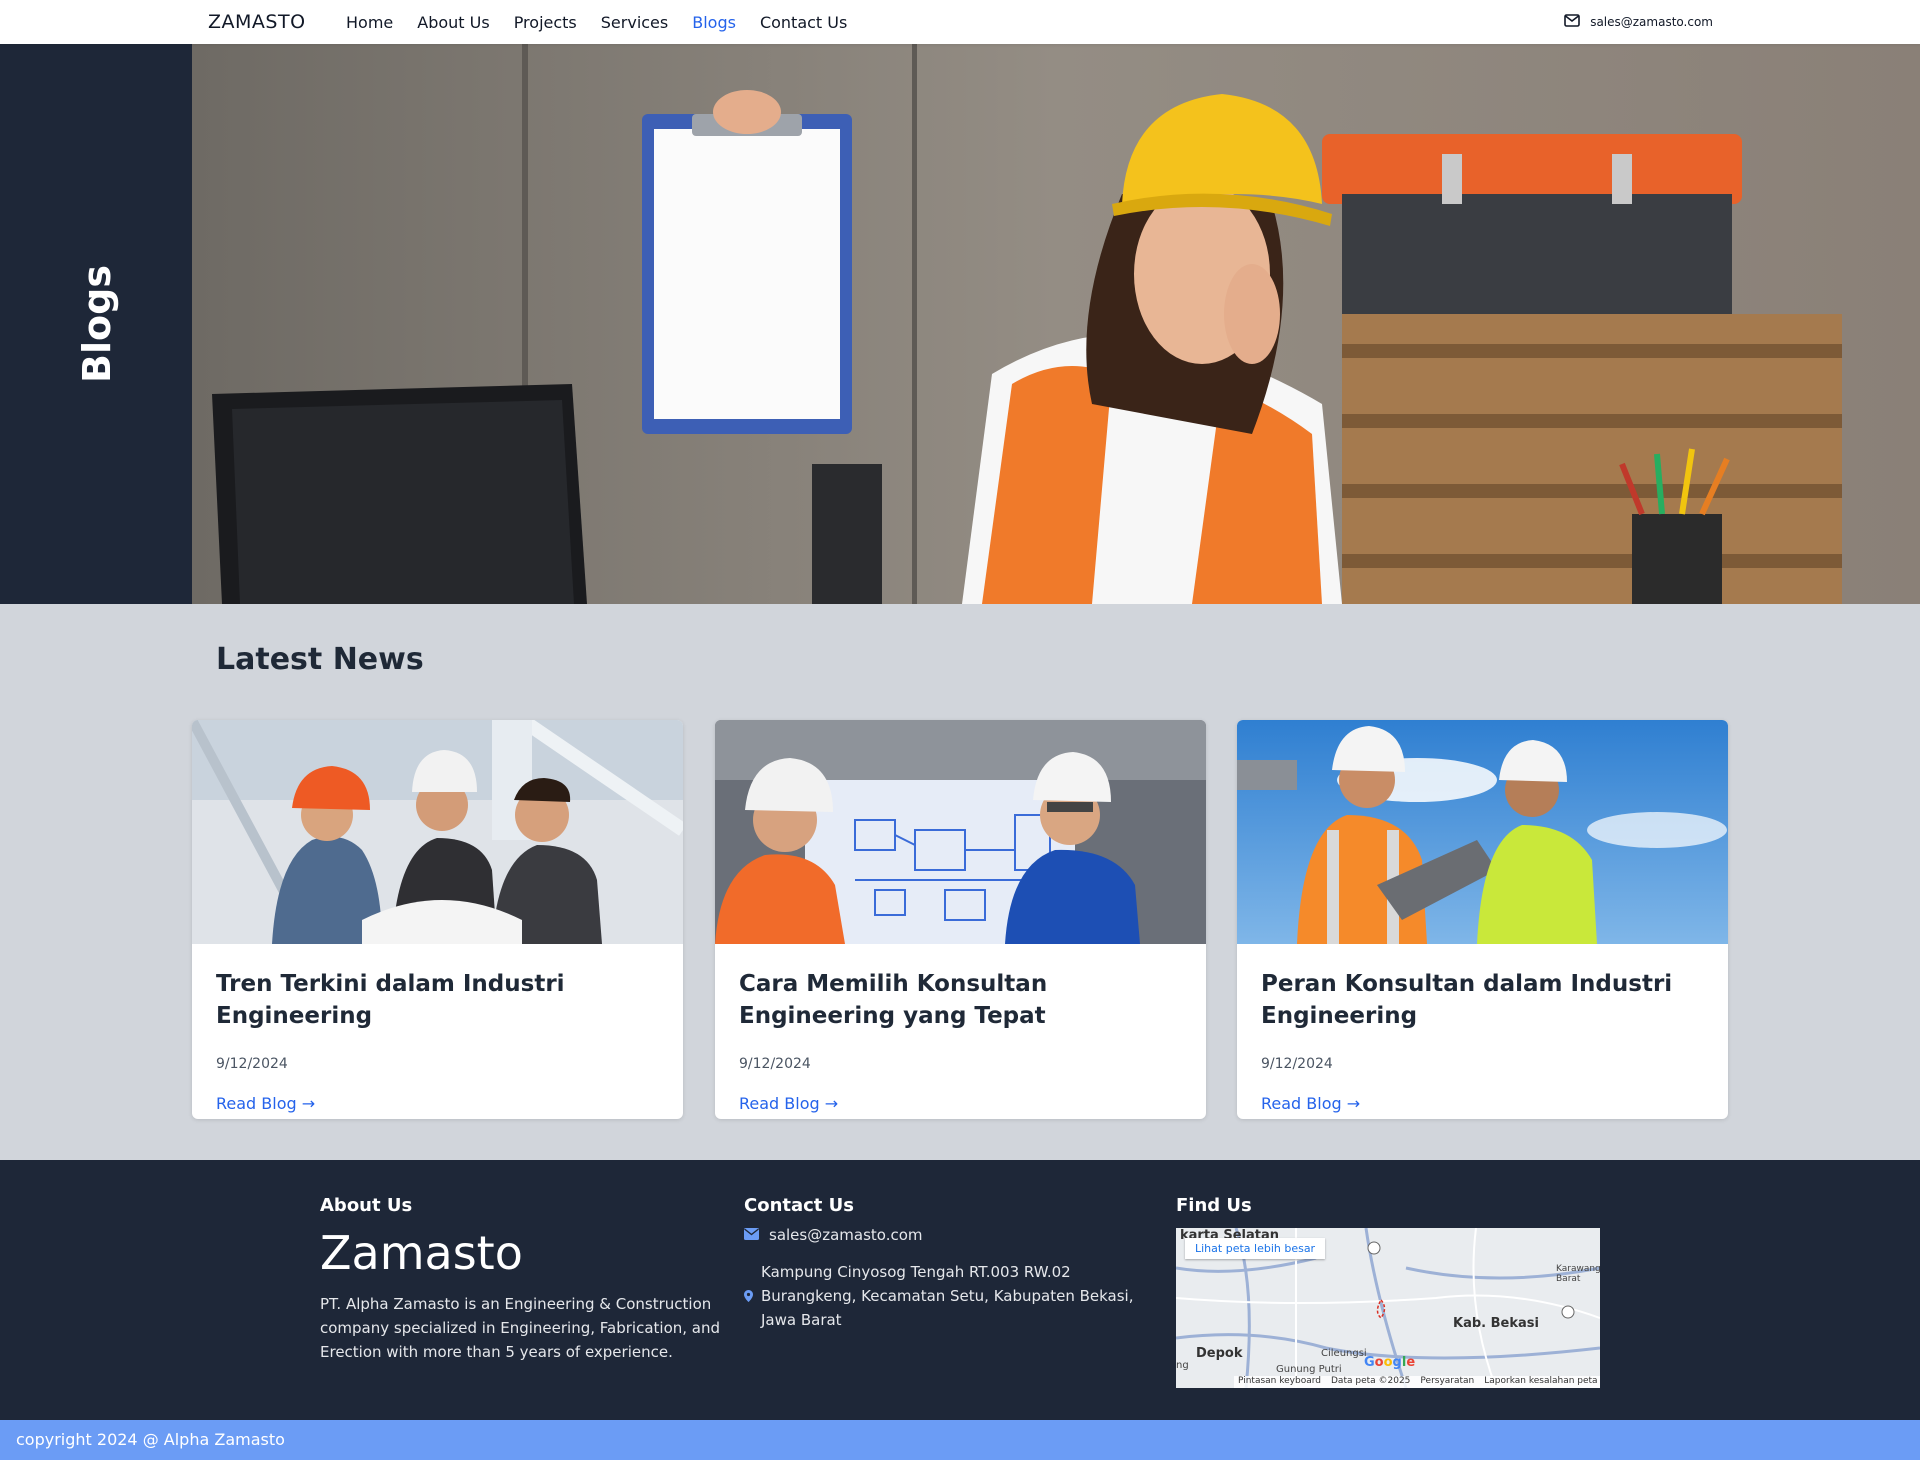 The height and width of the screenshot is (1460, 1920). What do you see at coordinates (1540, 1382) in the screenshot?
I see `map-report-error: Laporkan kesalahan peta` at bounding box center [1540, 1382].